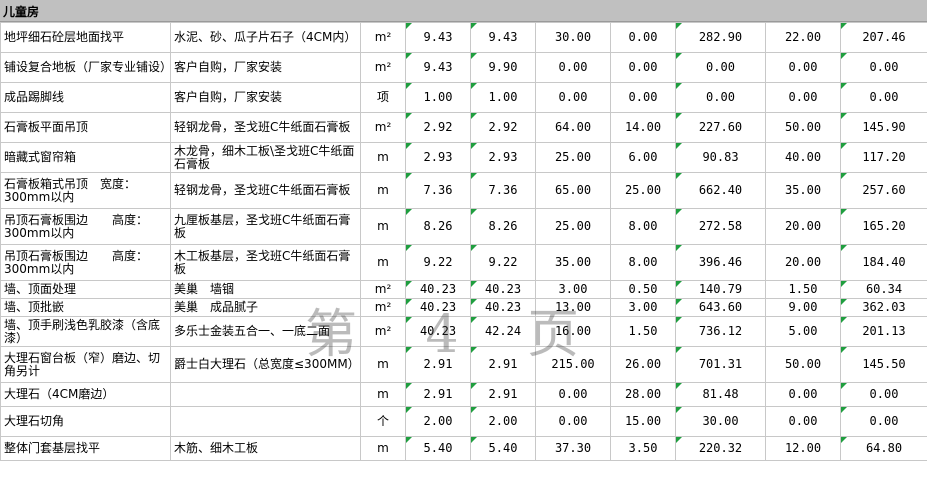  What do you see at coordinates (803, 331) in the screenshot?
I see `row-labor-unit: 5.00` at bounding box center [803, 331].